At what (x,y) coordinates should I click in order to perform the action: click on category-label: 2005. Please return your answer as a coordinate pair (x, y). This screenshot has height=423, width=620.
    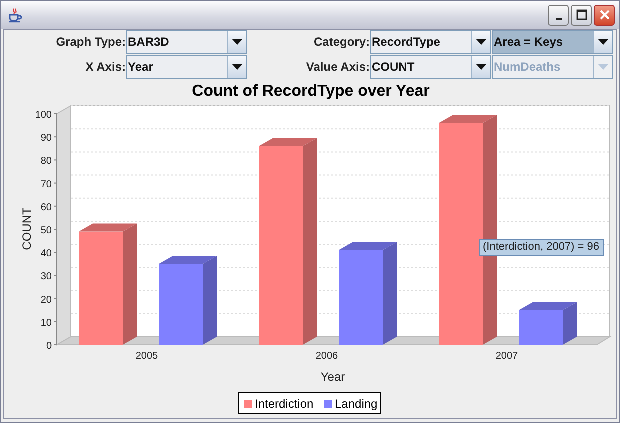
    Looking at the image, I should click on (147, 356).